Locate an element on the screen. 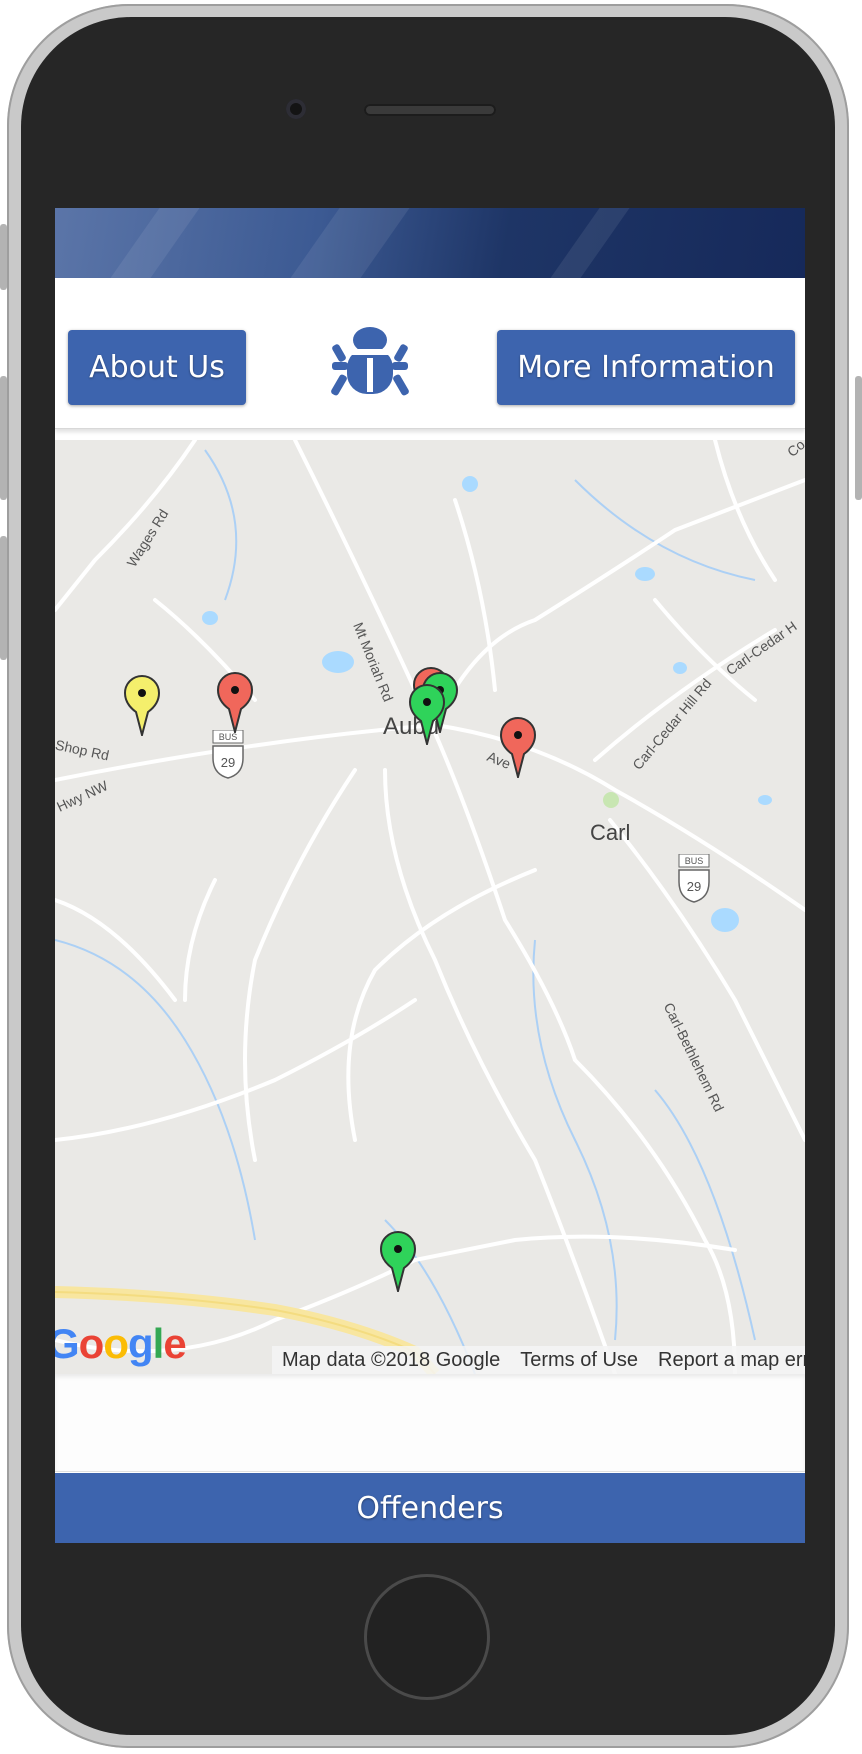 Image resolution: width=862 pixels, height=1754 pixels. map-label-carl: Carl is located at coordinates (610, 832).